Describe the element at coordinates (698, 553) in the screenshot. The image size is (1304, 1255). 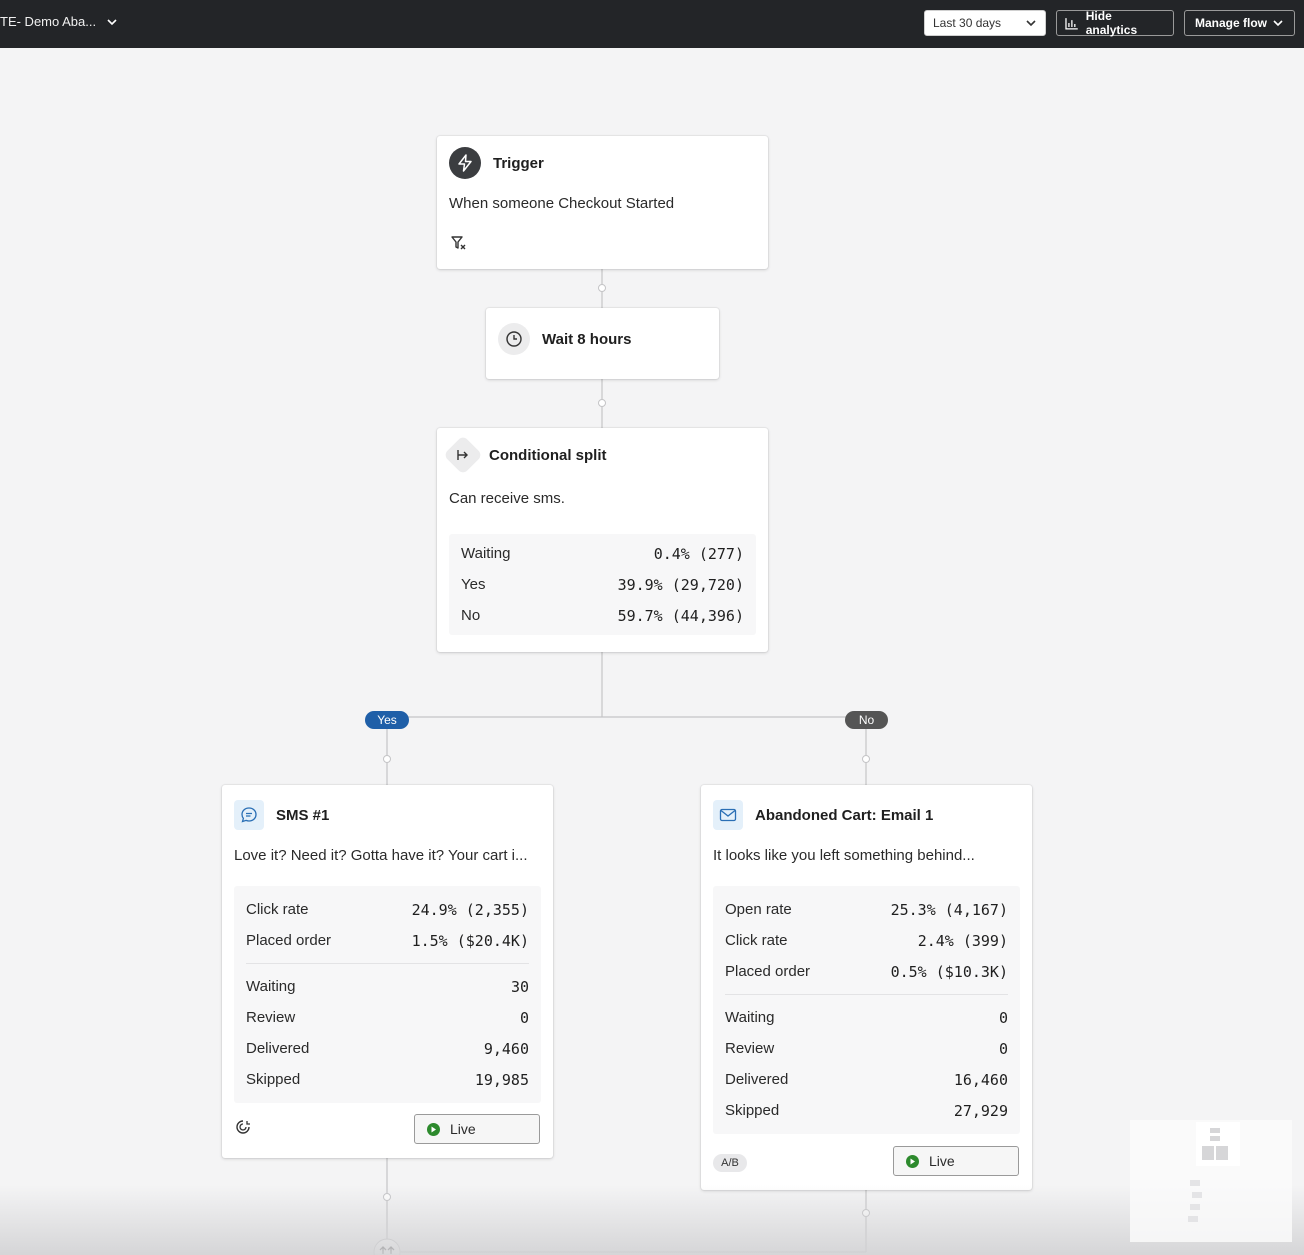
I see `stat-value: 0.4% (277)` at that location.